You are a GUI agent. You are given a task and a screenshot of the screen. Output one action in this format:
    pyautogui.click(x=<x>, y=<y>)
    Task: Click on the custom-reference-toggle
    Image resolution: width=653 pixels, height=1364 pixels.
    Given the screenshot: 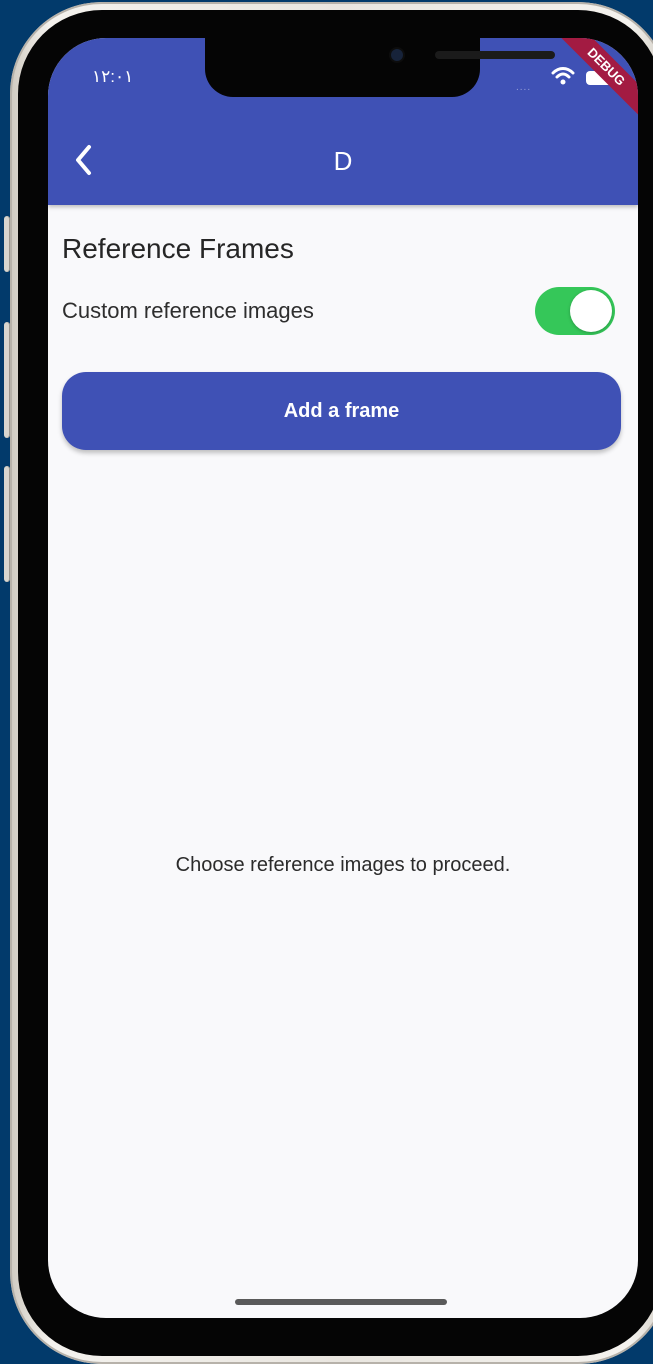 What is the action you would take?
    pyautogui.click(x=575, y=311)
    